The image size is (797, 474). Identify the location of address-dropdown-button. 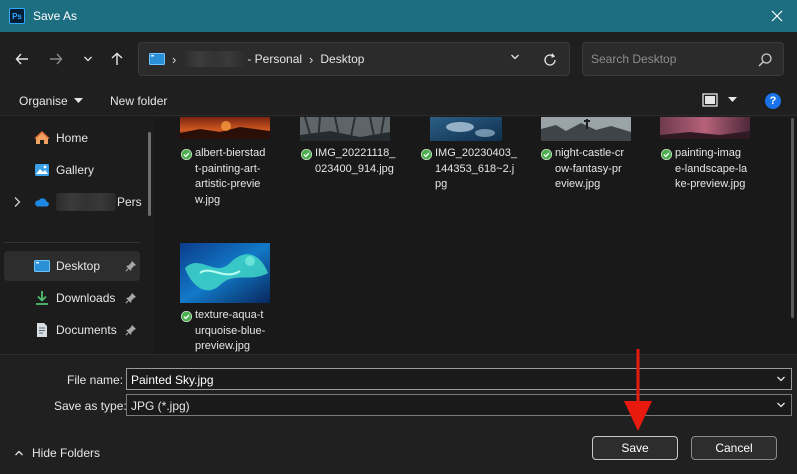
(515, 57).